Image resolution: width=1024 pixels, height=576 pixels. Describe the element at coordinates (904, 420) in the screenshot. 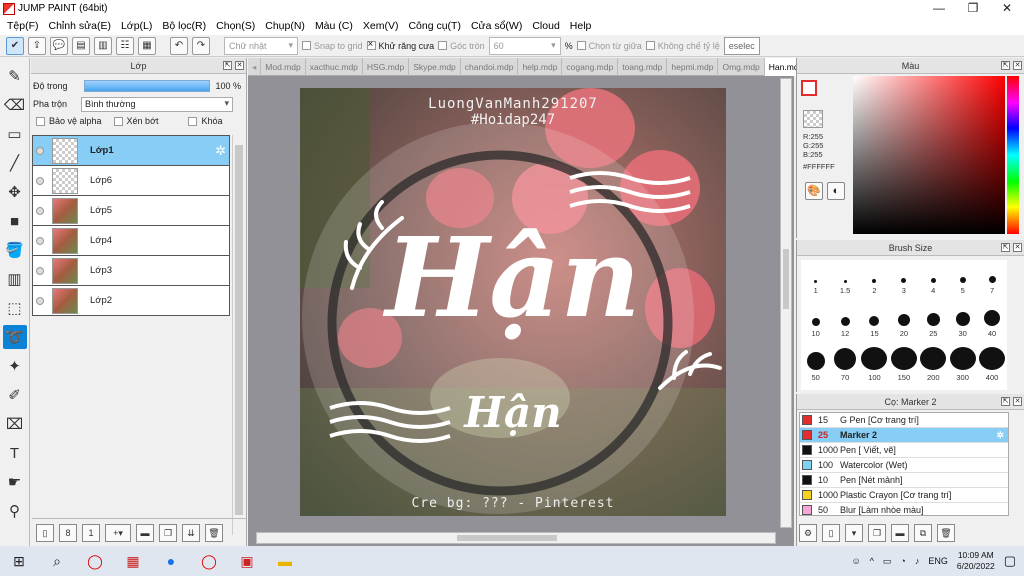

I see `brush-item: 15 G Pen [Cơ trang trí]` at that location.